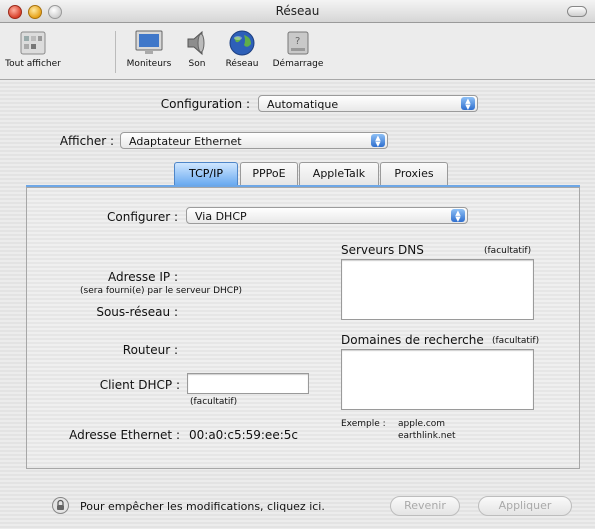  Describe the element at coordinates (150, 350) in the screenshot. I see `router-label: Routeur :` at that location.